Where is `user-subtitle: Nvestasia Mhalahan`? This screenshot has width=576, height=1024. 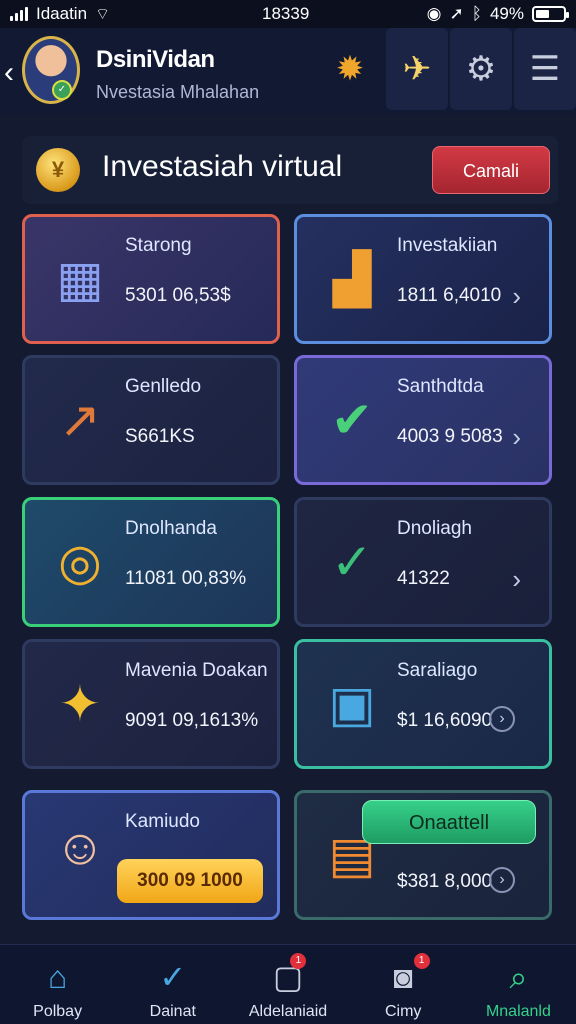
user-subtitle: Nvestasia Mhalahan is located at coordinates (178, 92).